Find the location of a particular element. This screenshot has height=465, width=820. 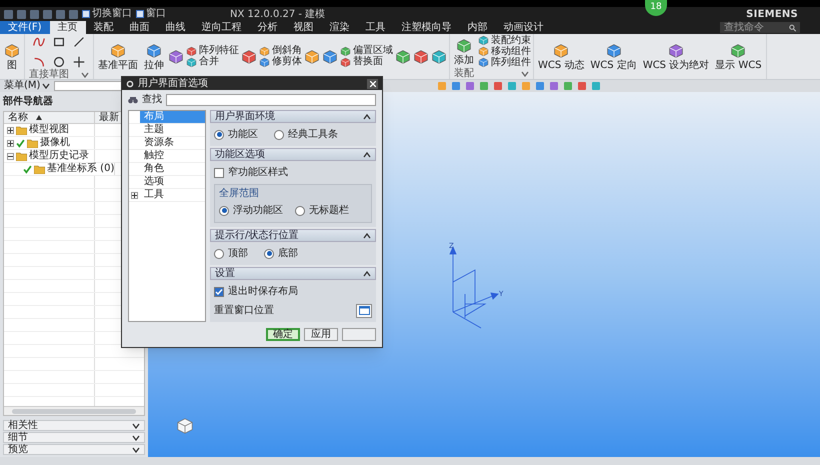

ribbon-tab: 内部 is located at coordinates (478, 27).